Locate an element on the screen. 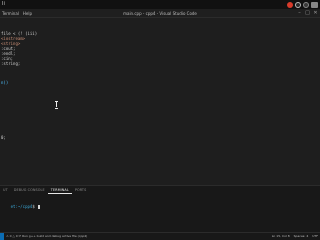 This screenshot has width=320, height=240. terminal-prompt: $ is located at coordinates (33, 206).